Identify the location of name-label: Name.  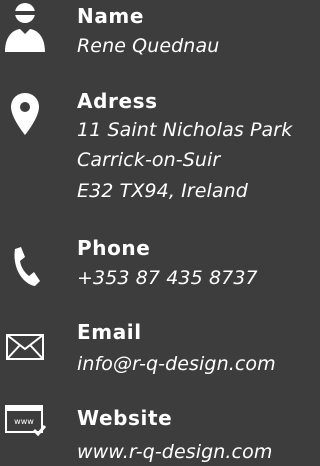
(111, 16).